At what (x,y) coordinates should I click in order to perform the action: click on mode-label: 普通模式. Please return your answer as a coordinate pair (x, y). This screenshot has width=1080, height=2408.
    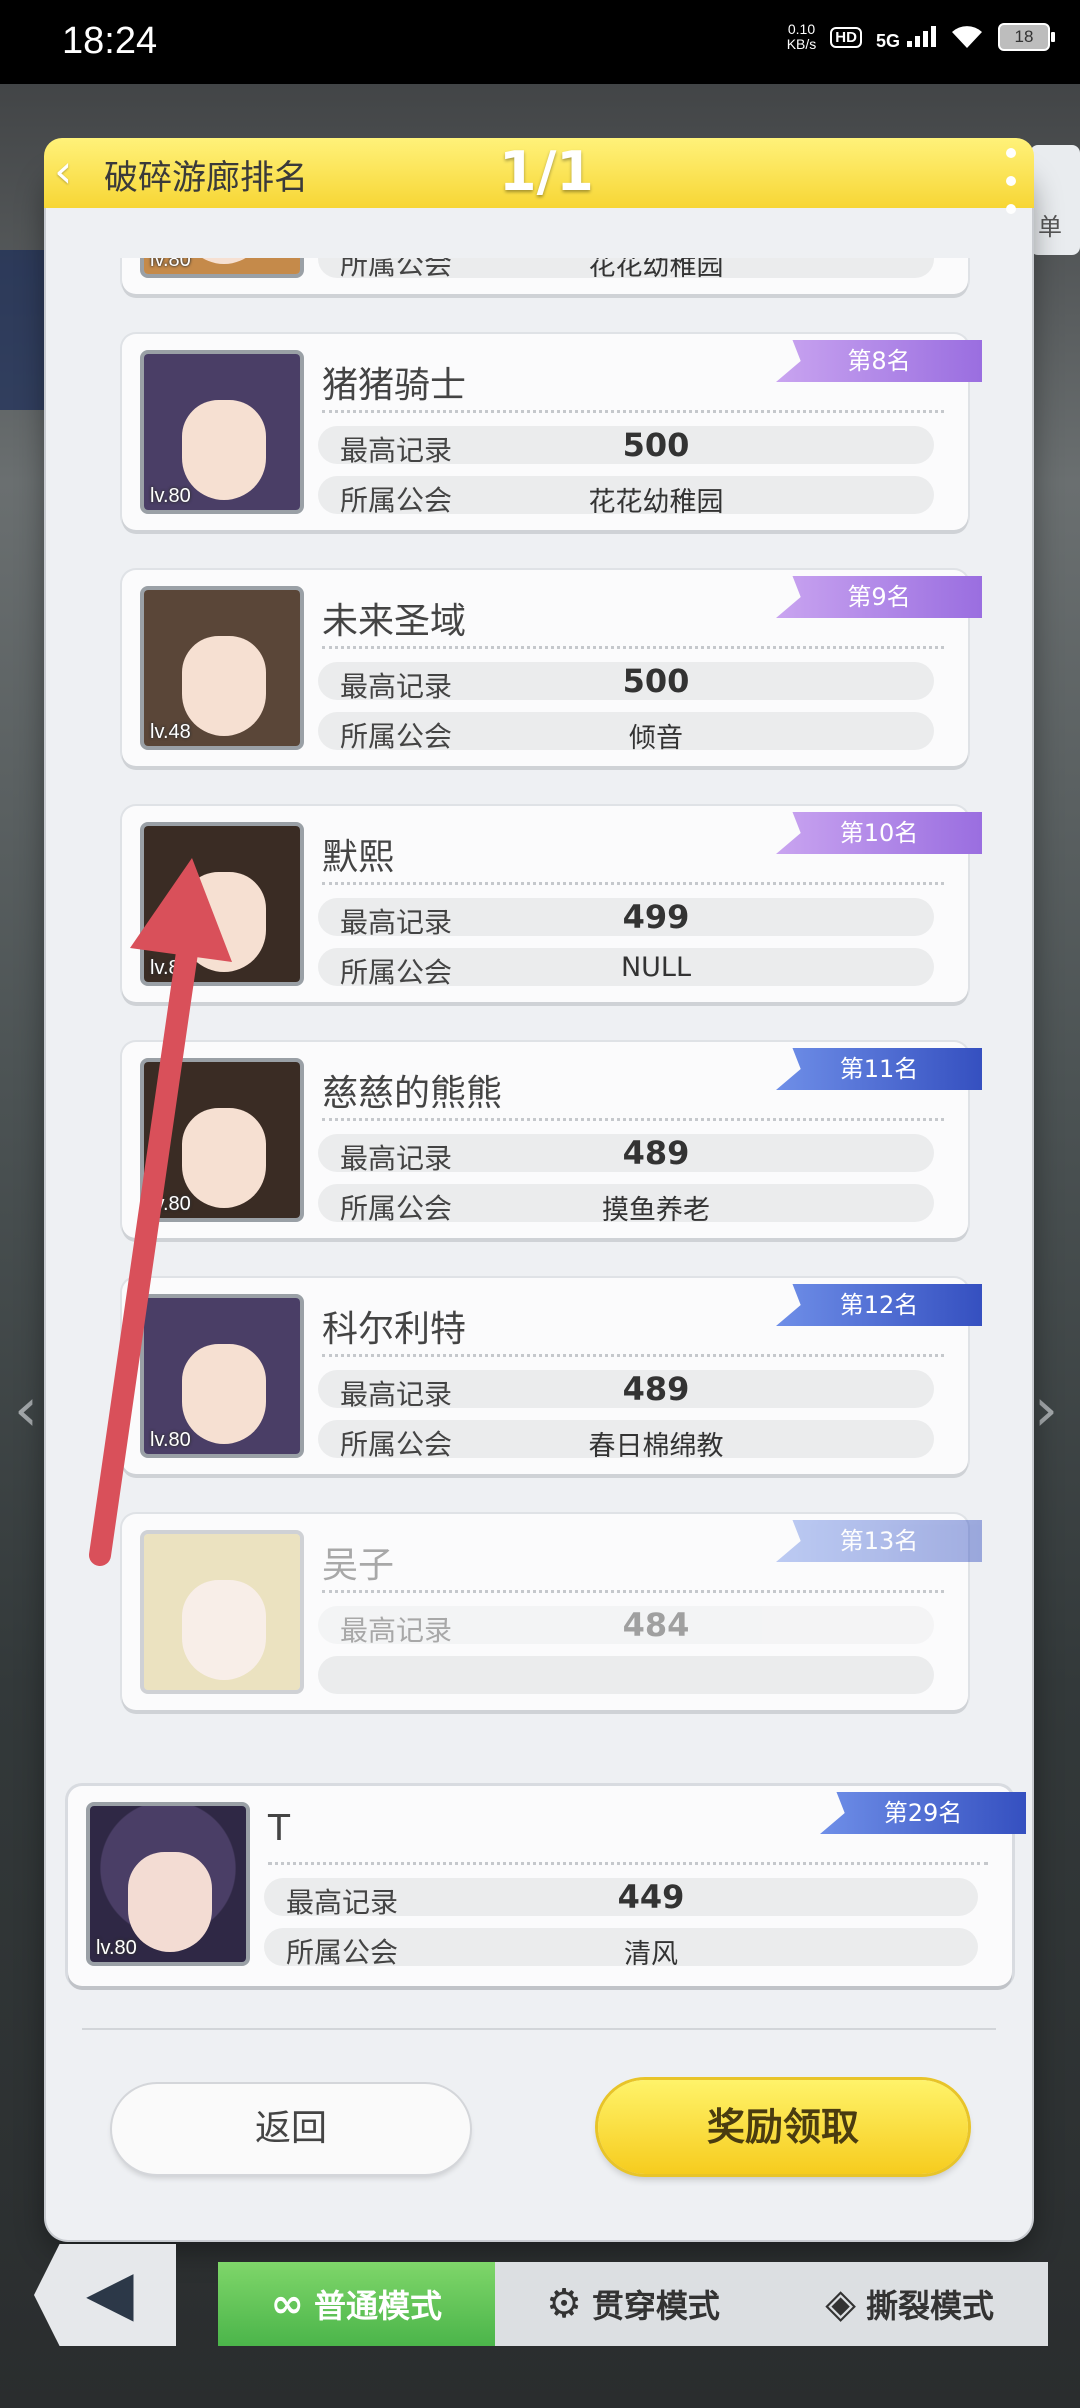
    Looking at the image, I should click on (377, 2306).